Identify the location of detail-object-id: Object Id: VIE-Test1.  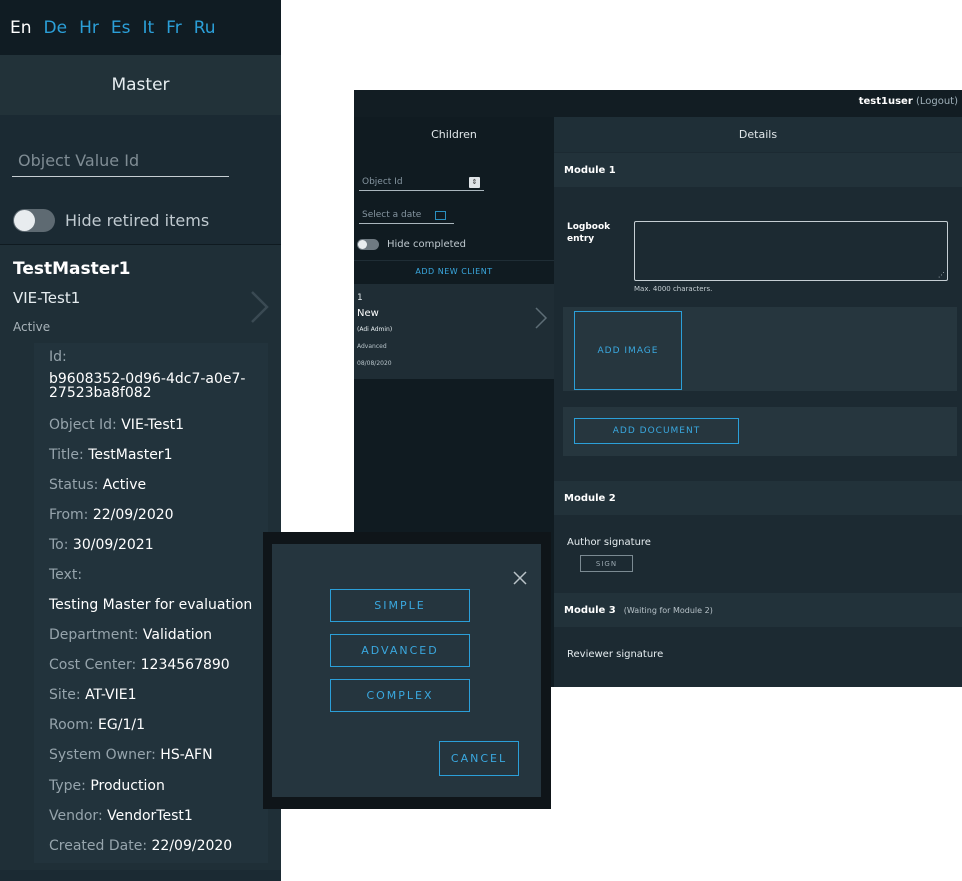
(117, 425).